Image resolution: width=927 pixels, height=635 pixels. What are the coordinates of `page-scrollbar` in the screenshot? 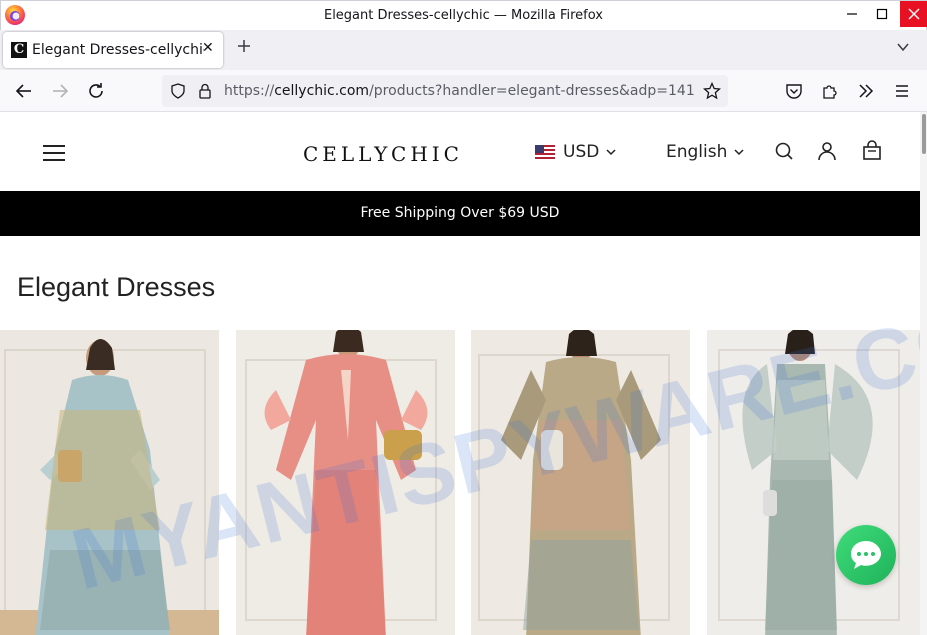 It's located at (923, 373).